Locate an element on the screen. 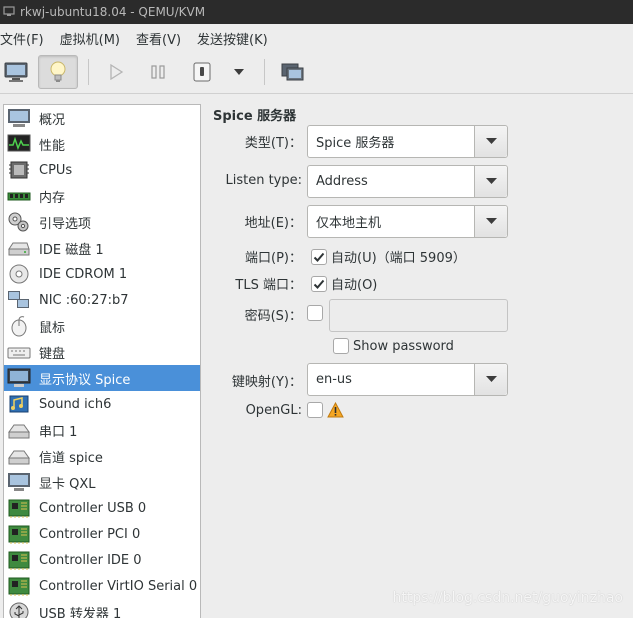  sidebar-item-label: Controller IDE 0 is located at coordinates (90, 560).